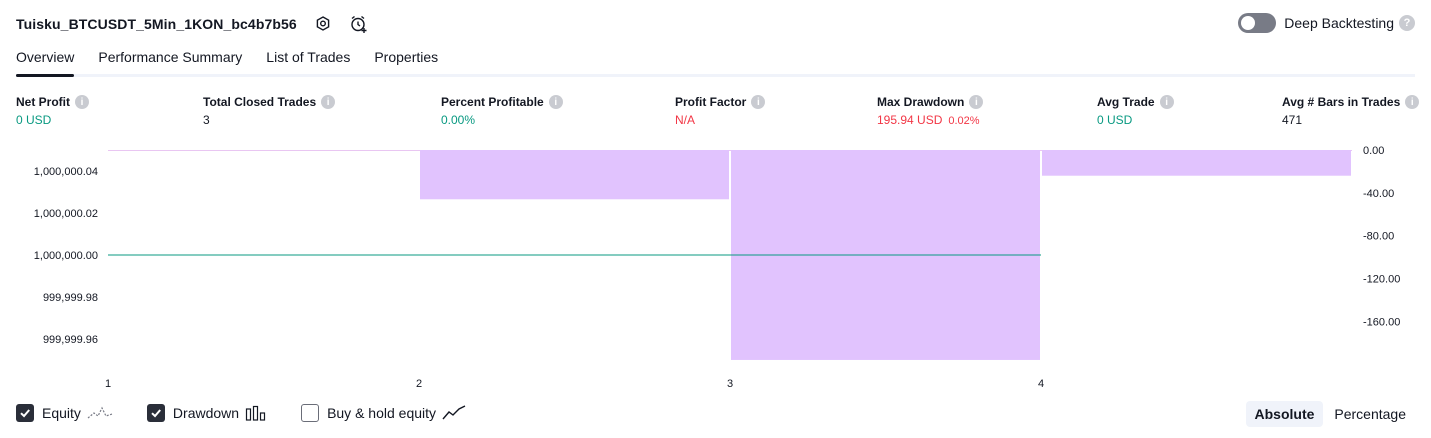 The image size is (1431, 438). I want to click on buy-hold-checkbox, so click(310, 413).